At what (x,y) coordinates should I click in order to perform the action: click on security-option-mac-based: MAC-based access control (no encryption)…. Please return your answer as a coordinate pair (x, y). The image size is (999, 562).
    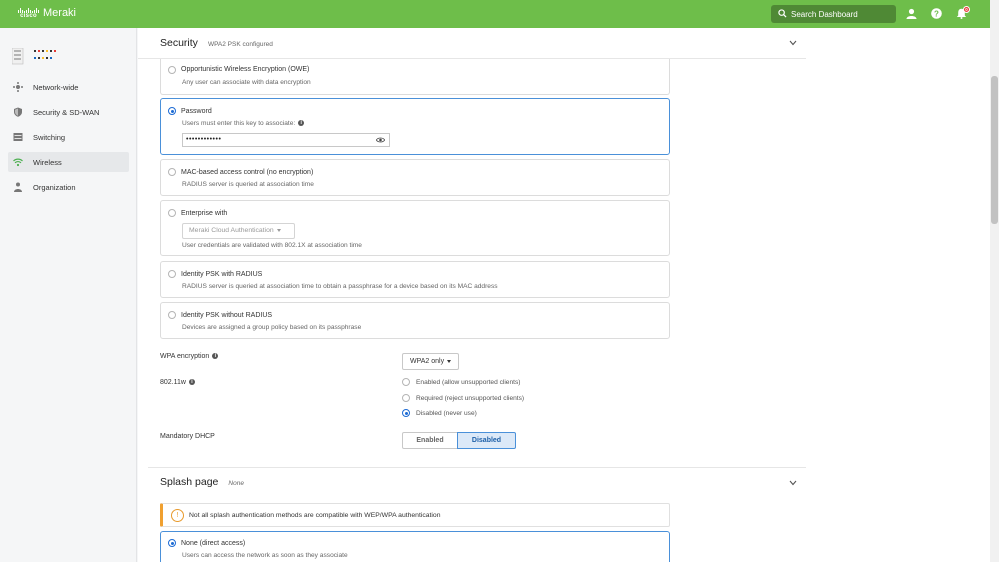
    Looking at the image, I should click on (415, 177).